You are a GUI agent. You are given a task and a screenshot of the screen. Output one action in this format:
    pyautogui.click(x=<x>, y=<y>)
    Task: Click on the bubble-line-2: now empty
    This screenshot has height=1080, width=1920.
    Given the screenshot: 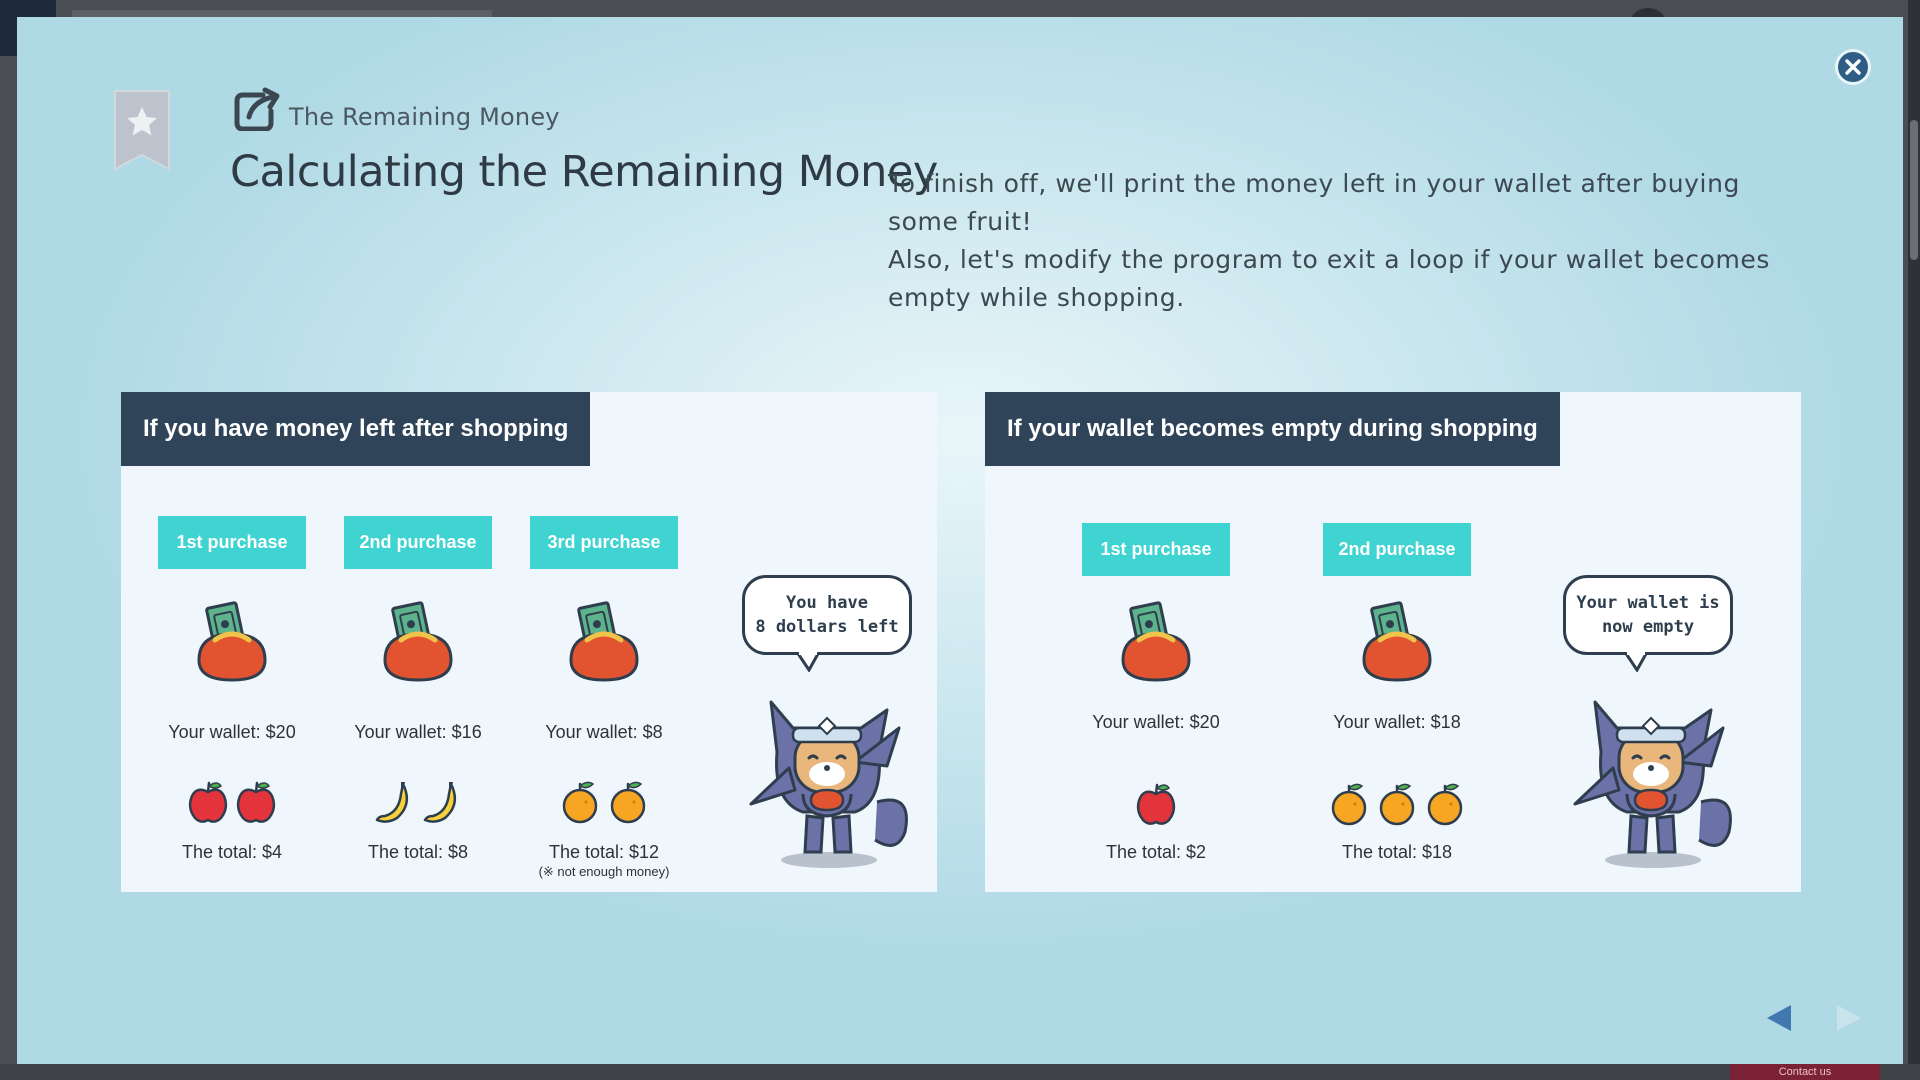 What is the action you would take?
    pyautogui.click(x=1648, y=627)
    